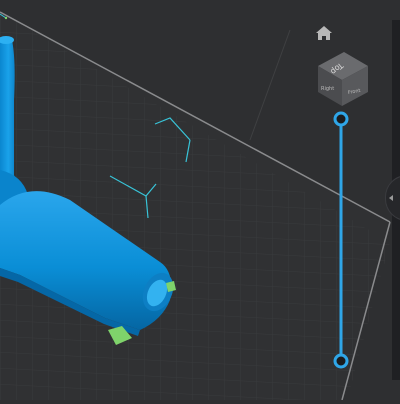 This screenshot has width=400, height=404. What do you see at coordinates (342, 78) in the screenshot?
I see `view-cube` at bounding box center [342, 78].